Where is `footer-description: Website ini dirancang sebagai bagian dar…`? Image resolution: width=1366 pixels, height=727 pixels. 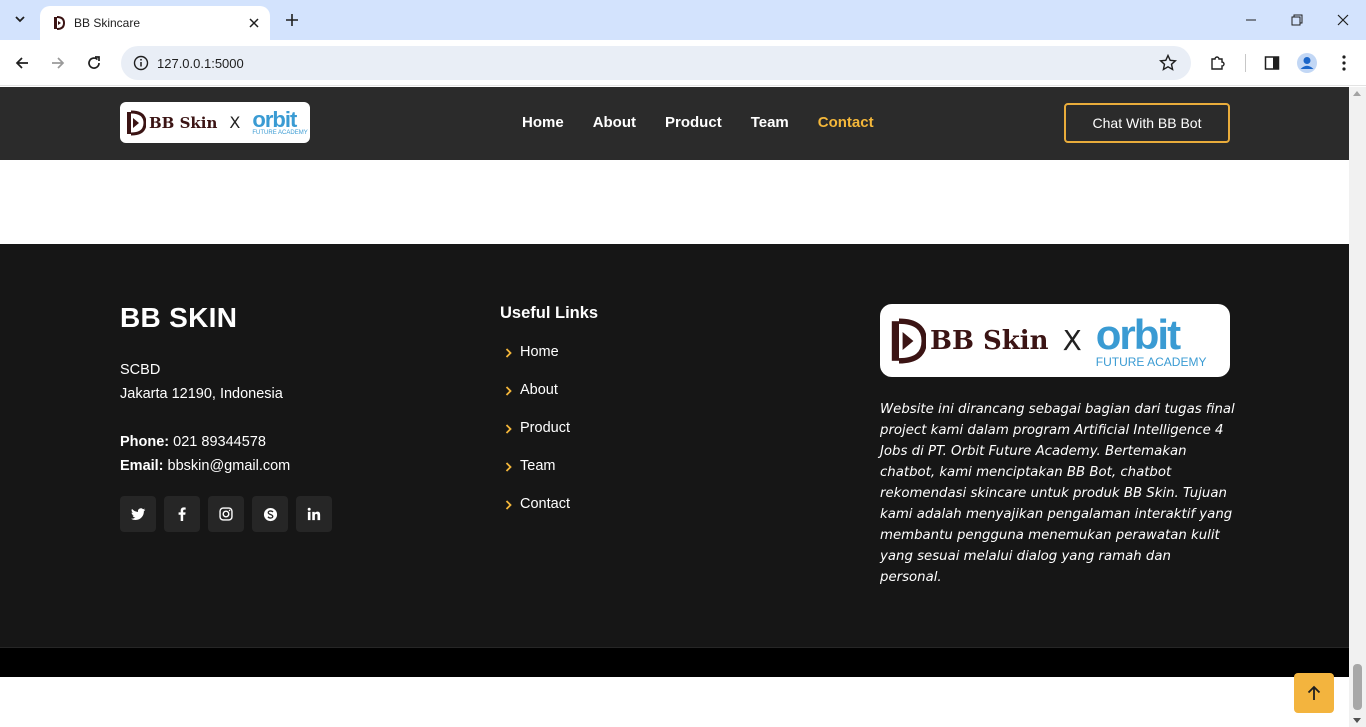 footer-description: Website ini dirancang sebagai bagian dar… is located at coordinates (1057, 493).